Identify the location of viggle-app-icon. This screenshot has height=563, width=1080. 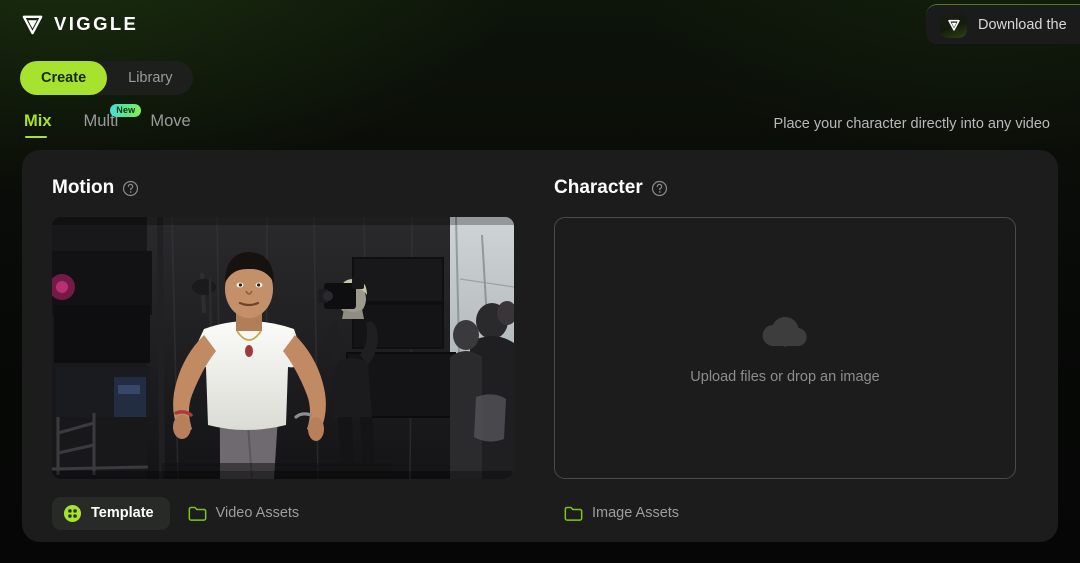
(953, 24).